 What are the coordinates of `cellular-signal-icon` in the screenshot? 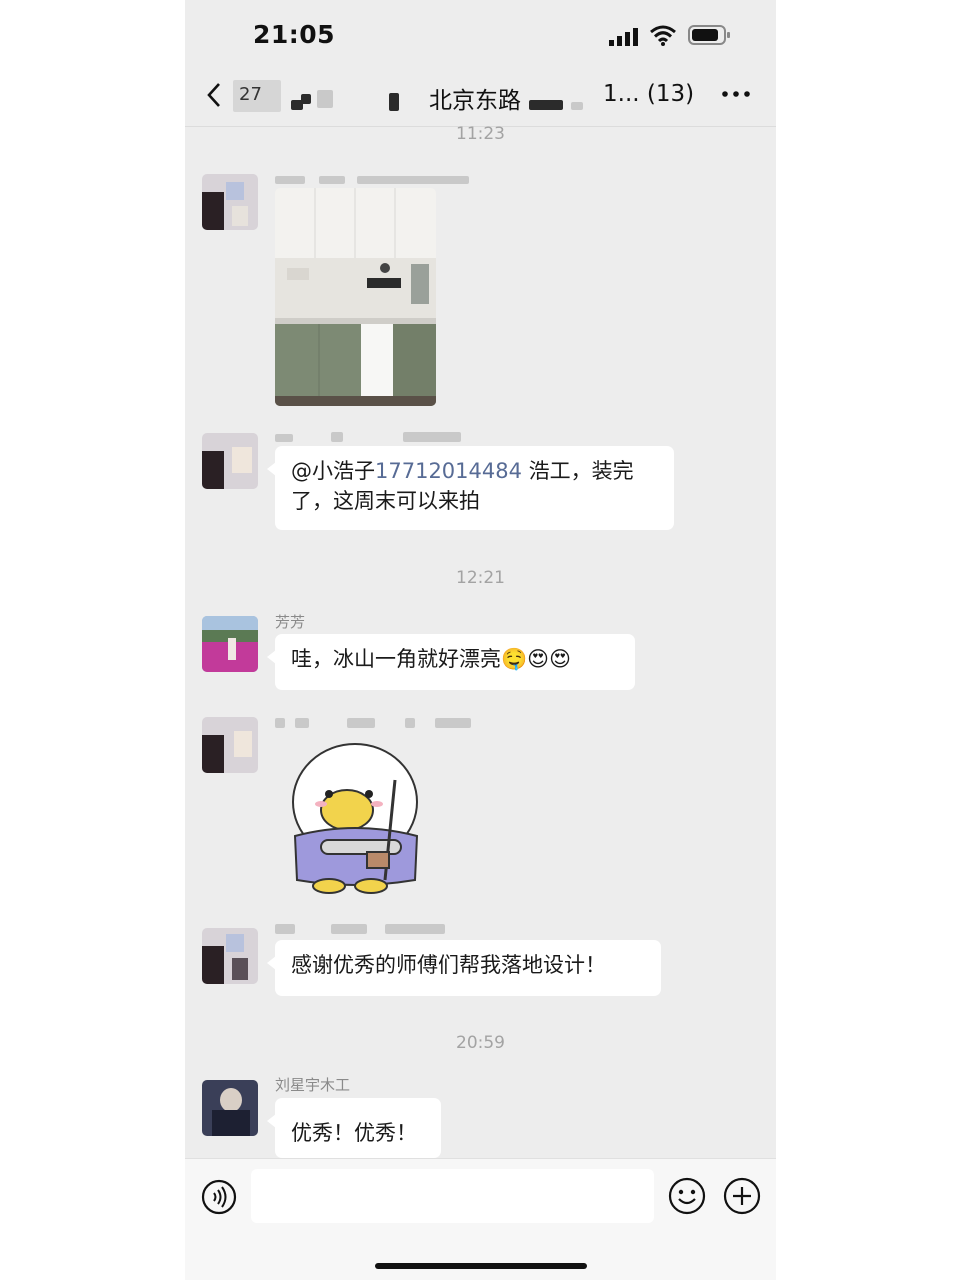 It's located at (623, 37).